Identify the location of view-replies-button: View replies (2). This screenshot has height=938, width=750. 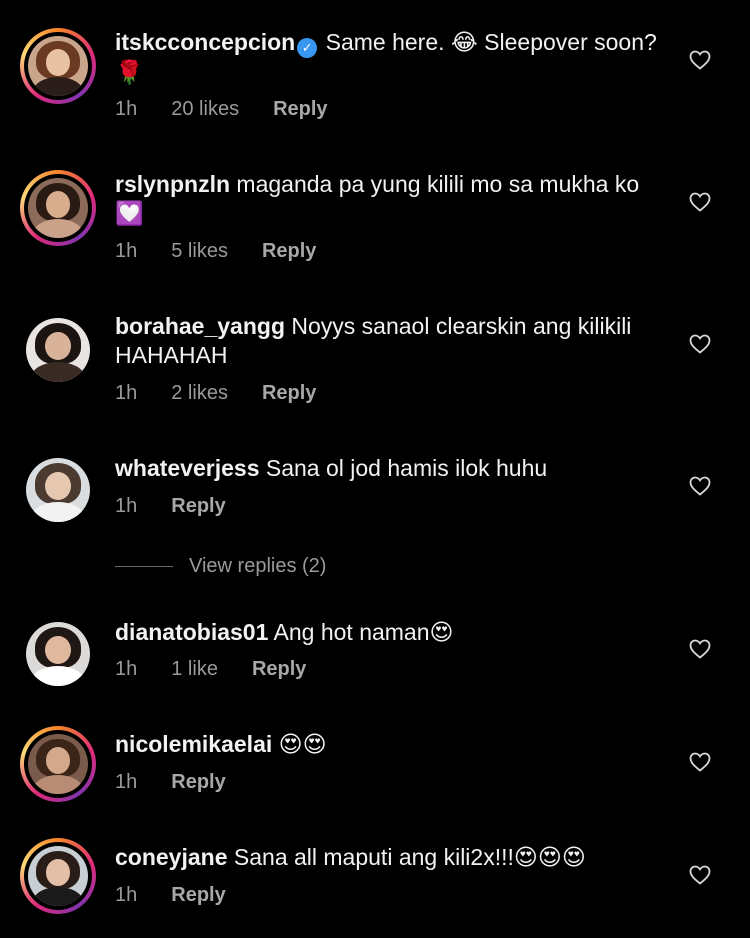
(220, 566).